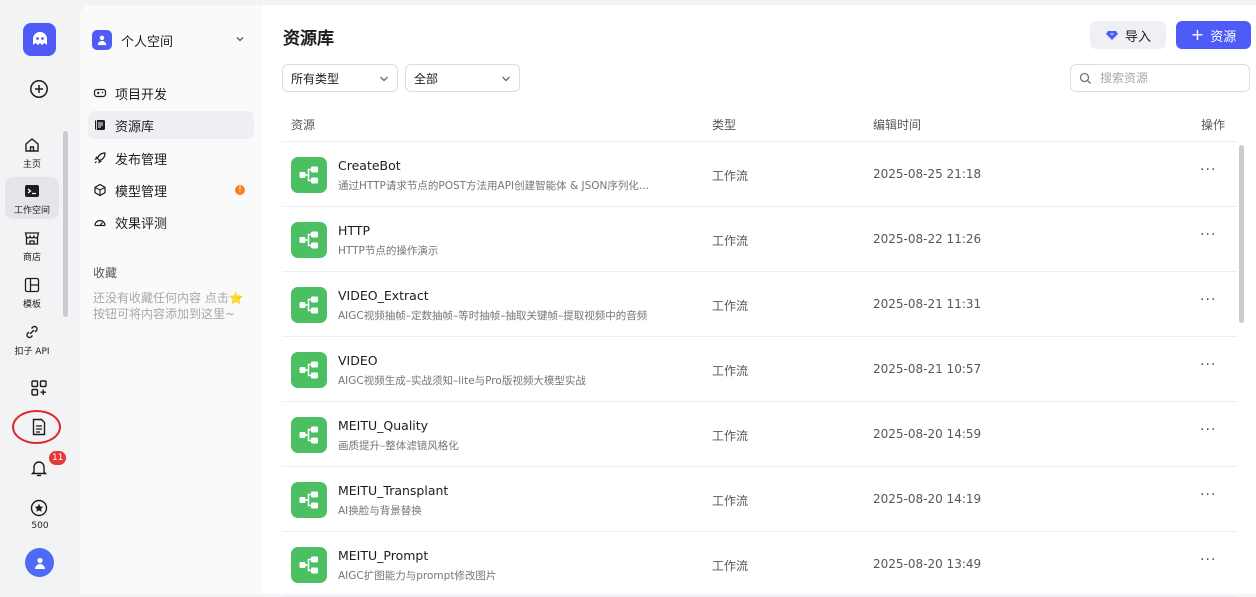 The image size is (1256, 597). I want to click on rail-item-workspace: 工作空间, so click(32, 198).